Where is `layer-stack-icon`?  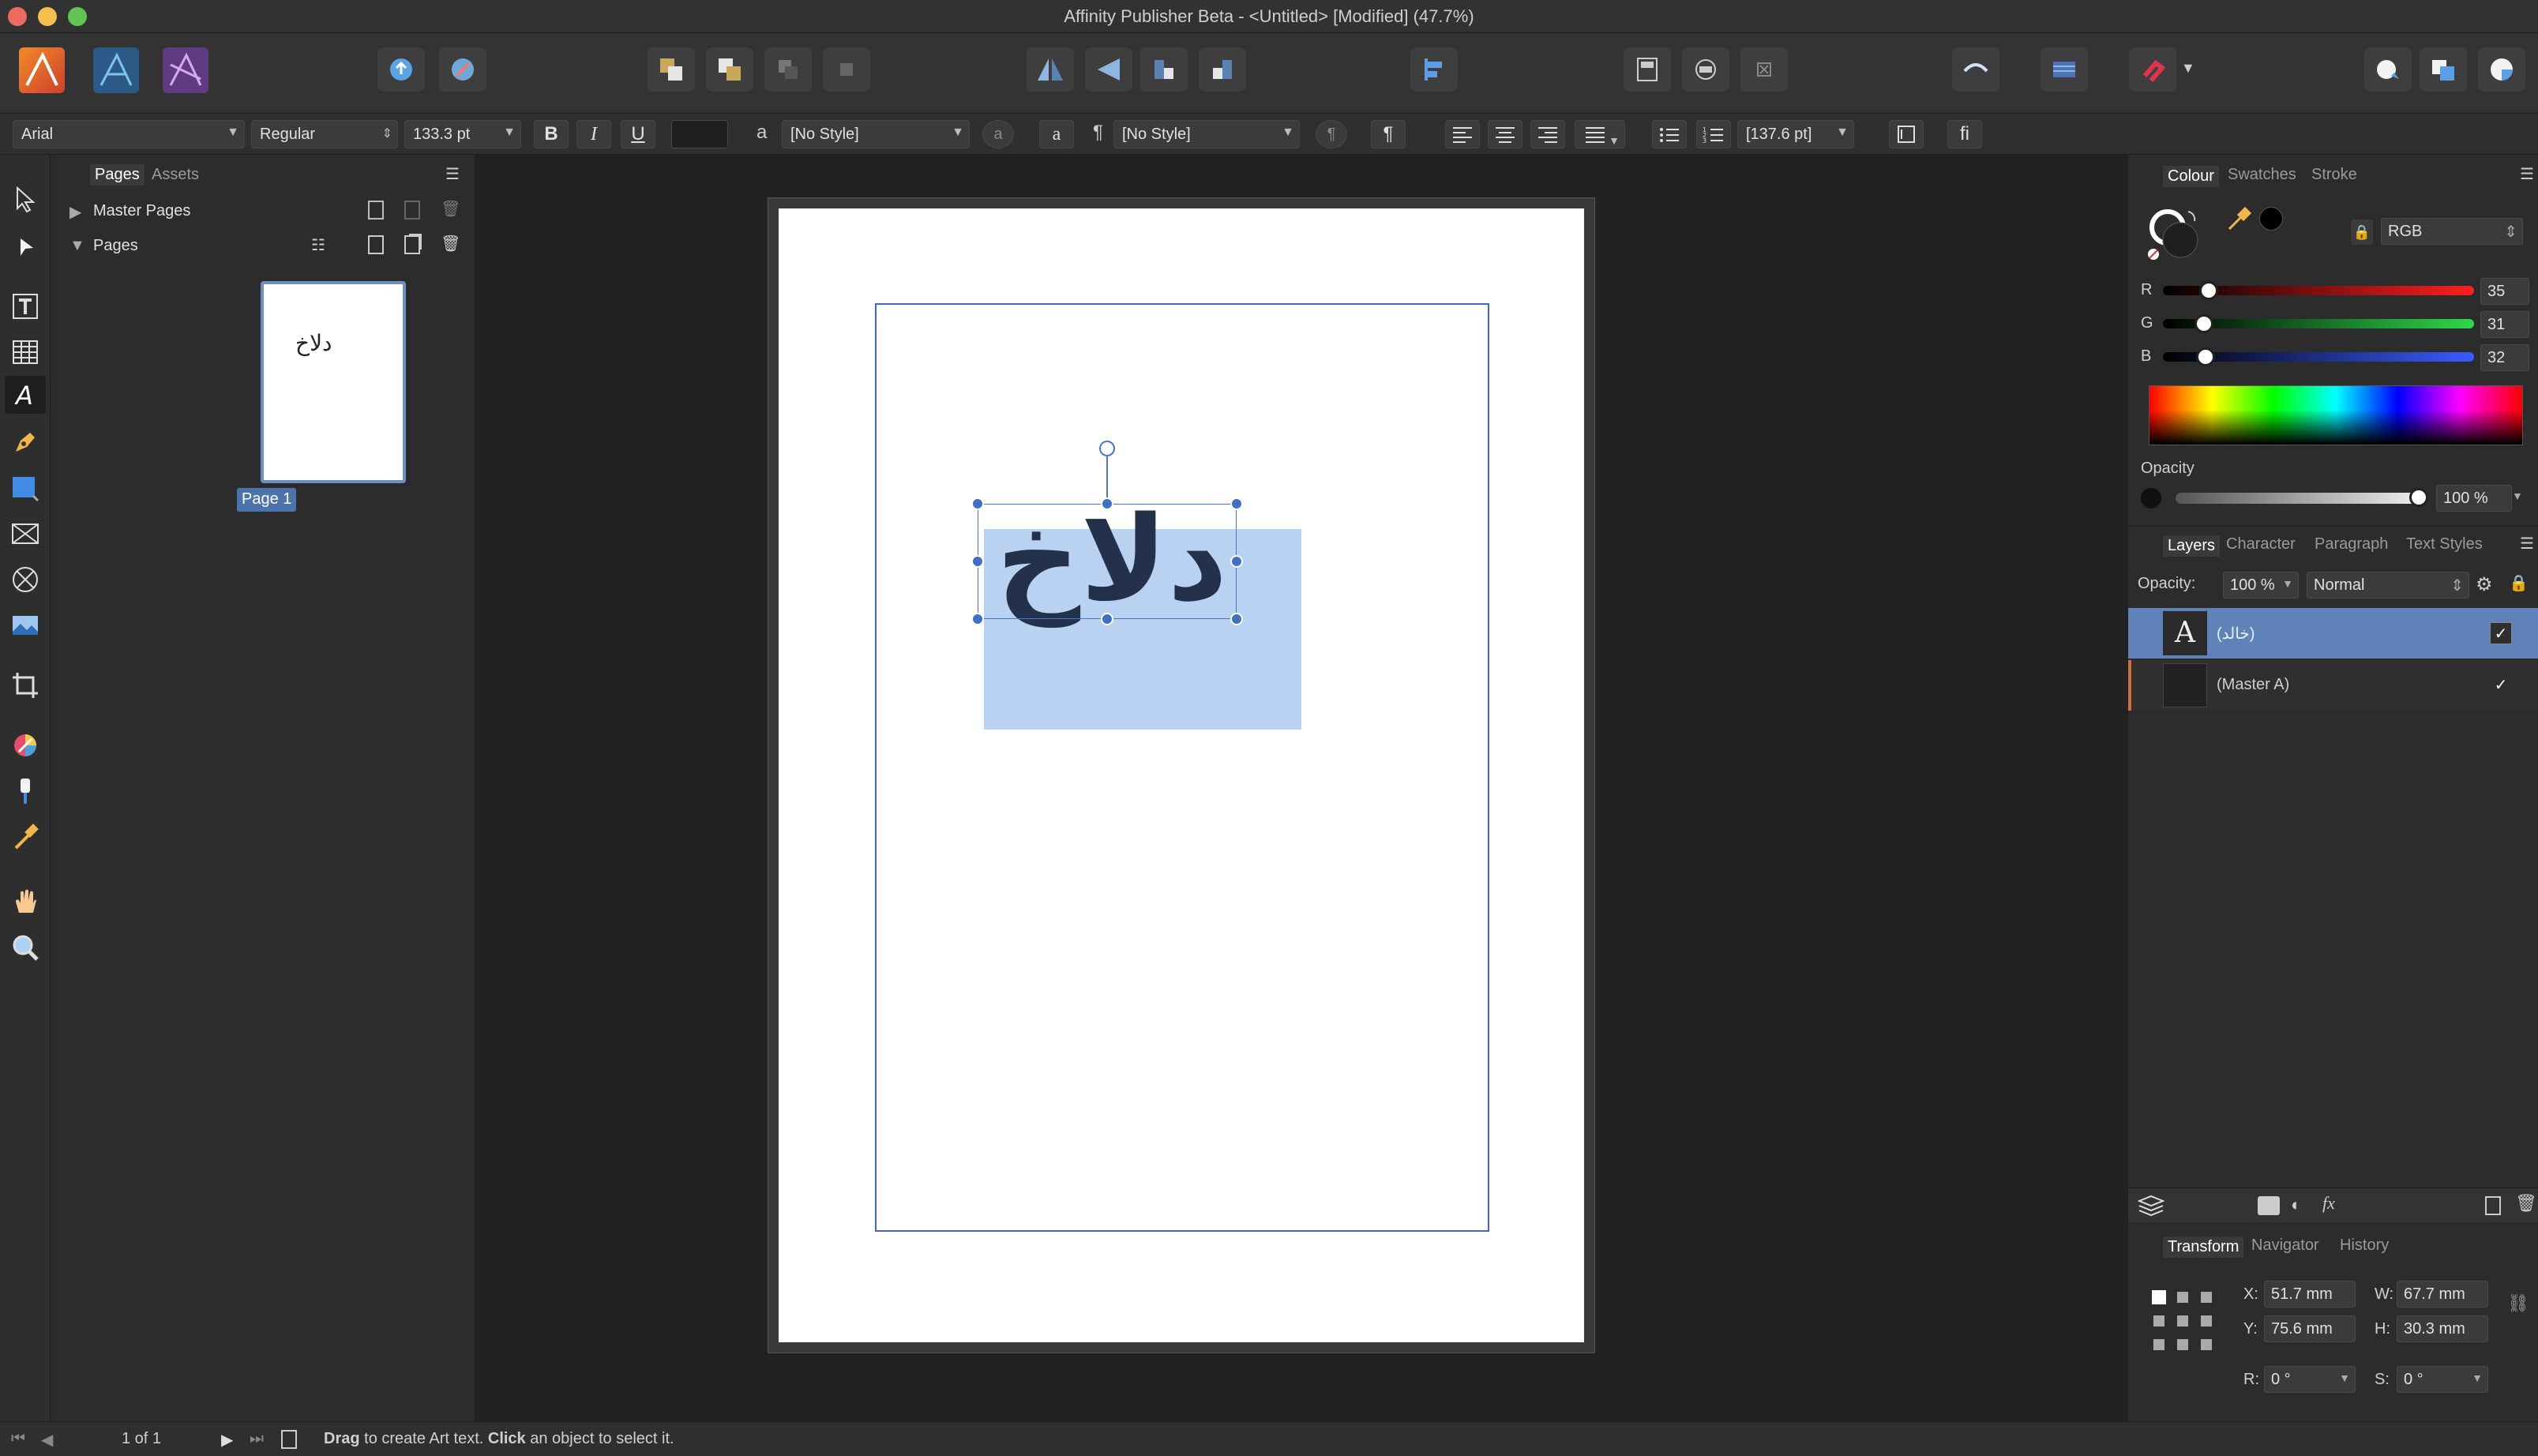 layer-stack-icon is located at coordinates (2151, 1206).